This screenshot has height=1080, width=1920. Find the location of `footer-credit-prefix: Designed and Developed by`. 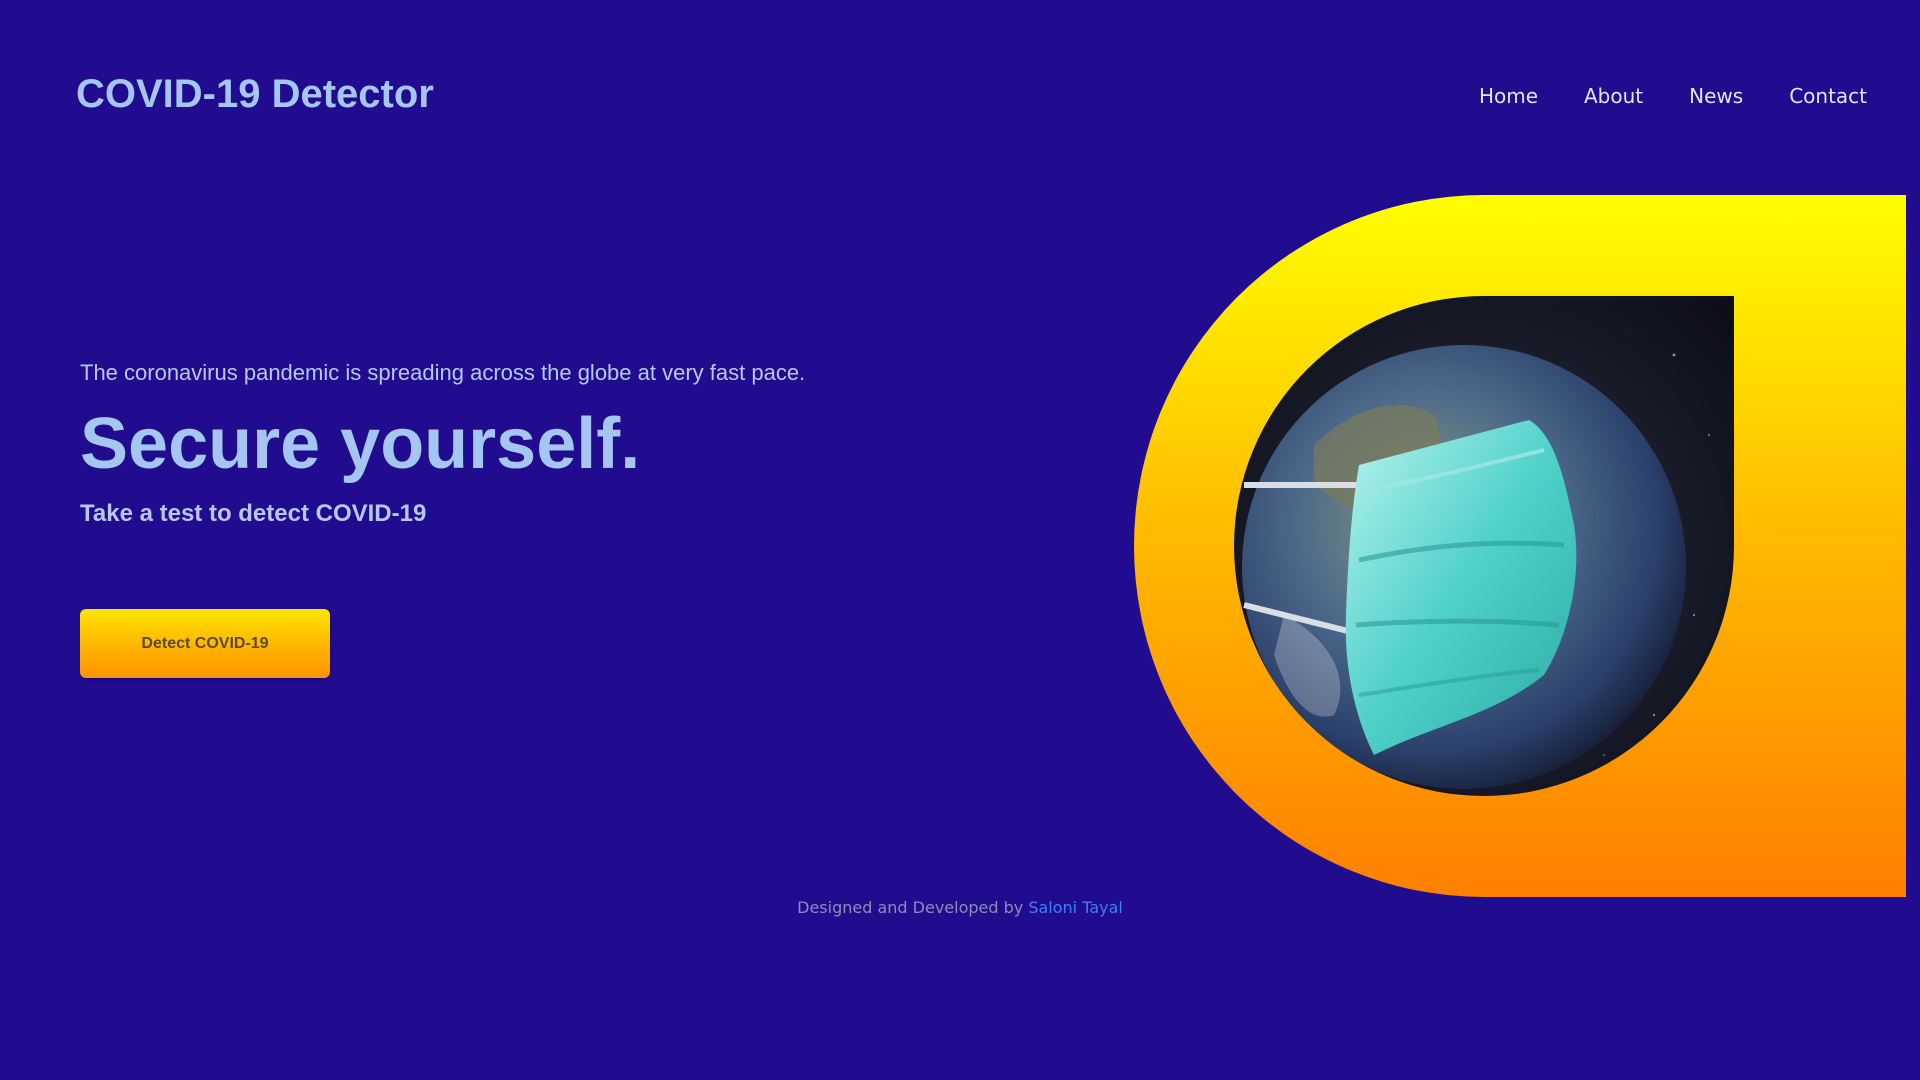

footer-credit-prefix: Designed and Developed by is located at coordinates (913, 907).